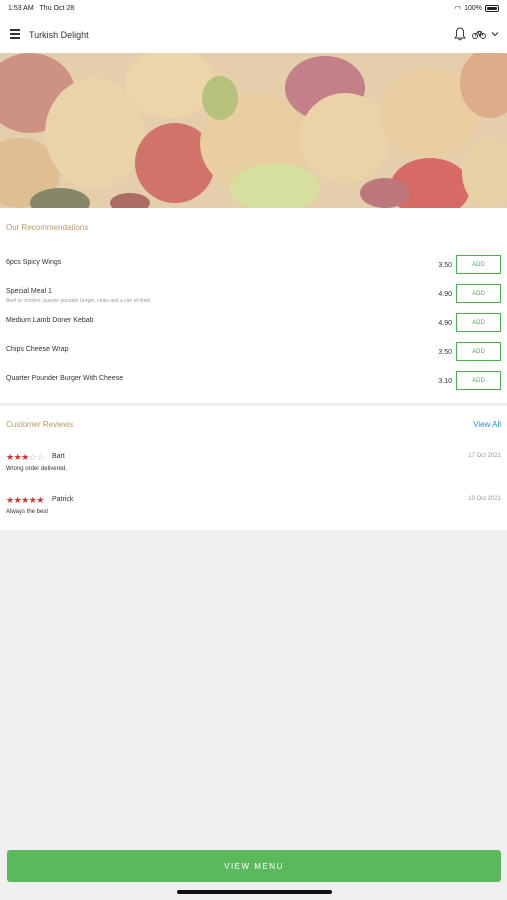 This screenshot has height=900, width=507. What do you see at coordinates (487, 424) in the screenshot?
I see `view-all-link: View All` at bounding box center [487, 424].